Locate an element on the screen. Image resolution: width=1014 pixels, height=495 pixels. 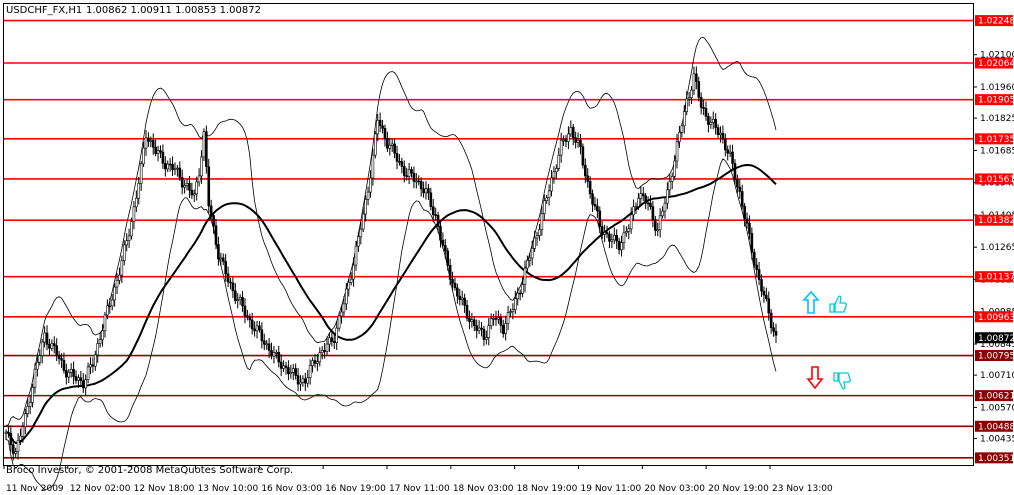
level-label: 1.00795 is located at coordinates (996, 357).